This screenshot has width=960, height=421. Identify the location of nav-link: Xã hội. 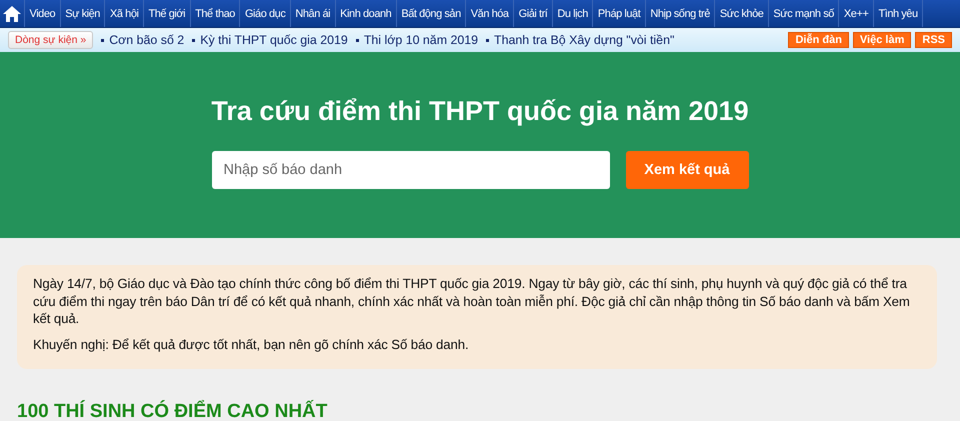
(124, 13).